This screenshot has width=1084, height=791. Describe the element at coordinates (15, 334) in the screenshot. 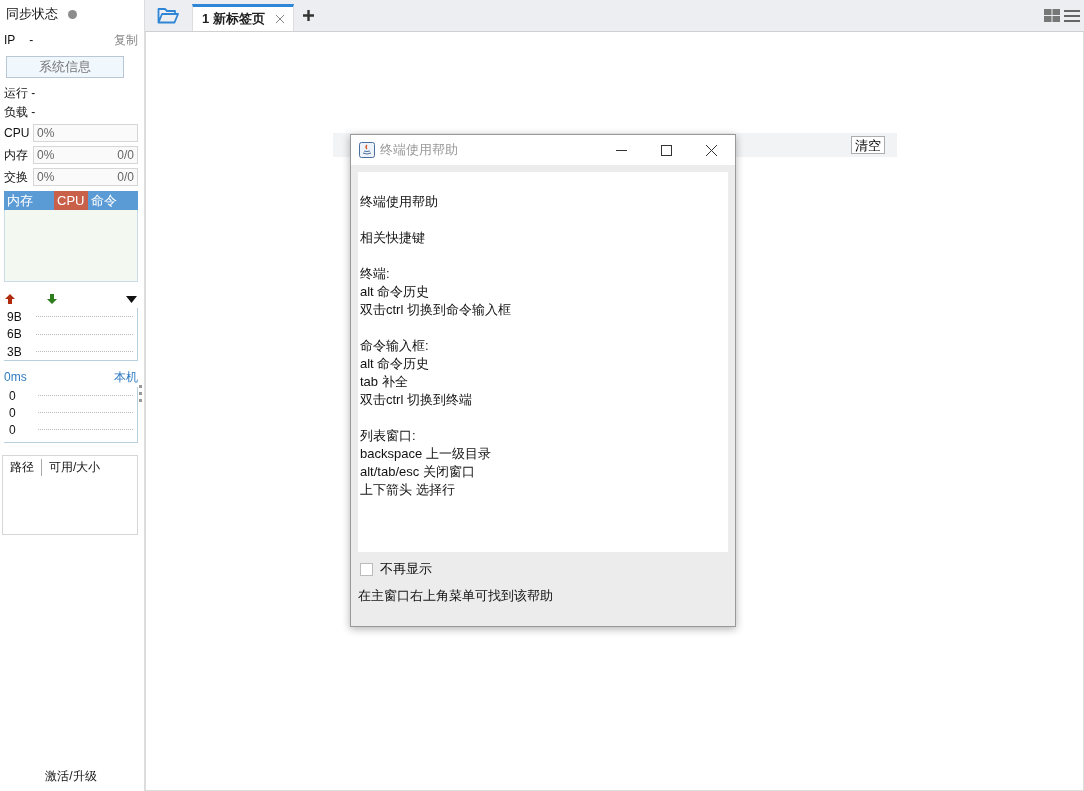

I see `axis-label: 6B` at that location.